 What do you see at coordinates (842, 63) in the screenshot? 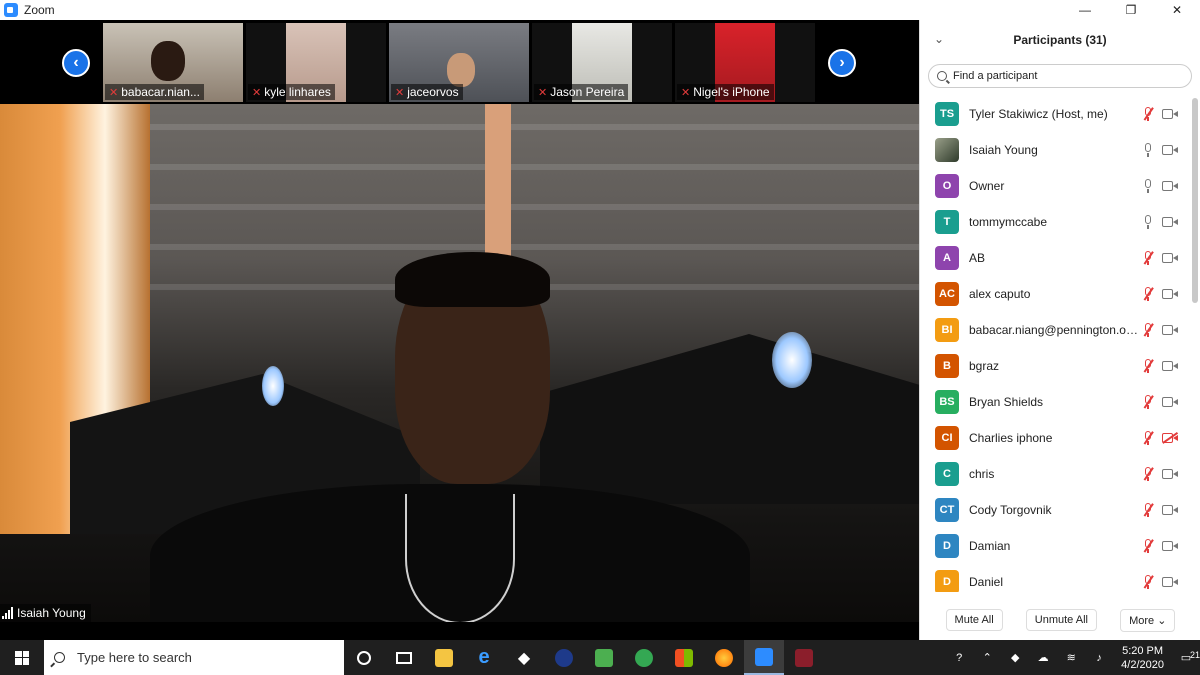
I see `next-page-button: ›` at bounding box center [842, 63].